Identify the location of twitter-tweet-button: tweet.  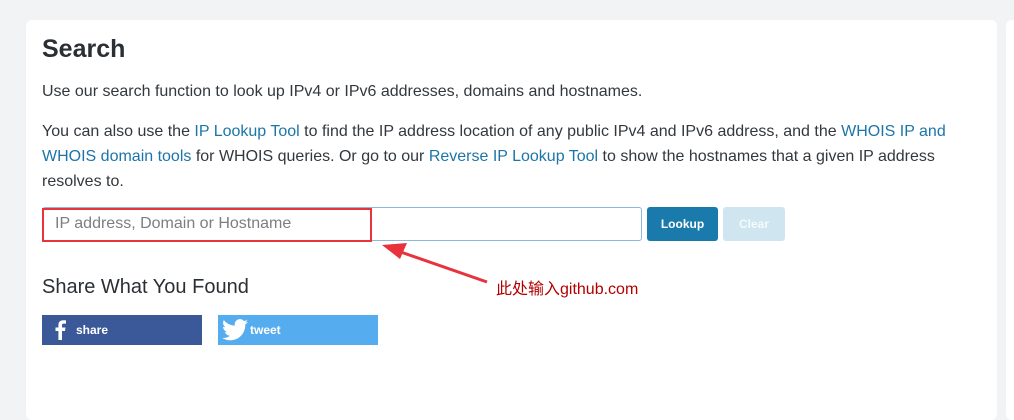
(298, 330).